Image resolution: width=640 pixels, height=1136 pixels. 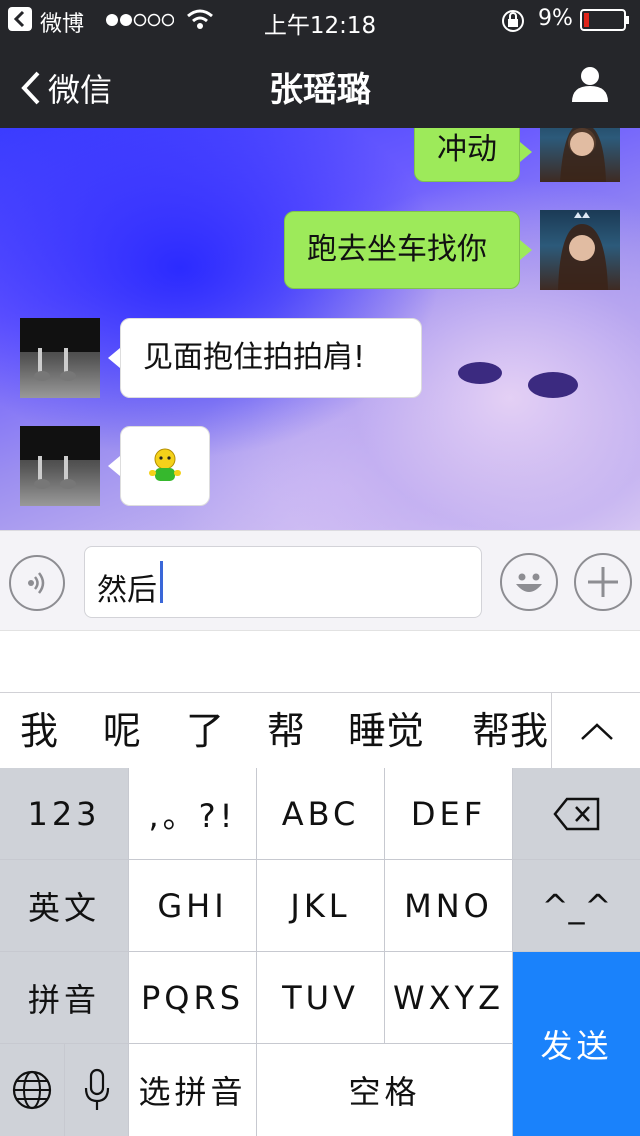 What do you see at coordinates (283, 582) in the screenshot?
I see `message-input: 然后` at bounding box center [283, 582].